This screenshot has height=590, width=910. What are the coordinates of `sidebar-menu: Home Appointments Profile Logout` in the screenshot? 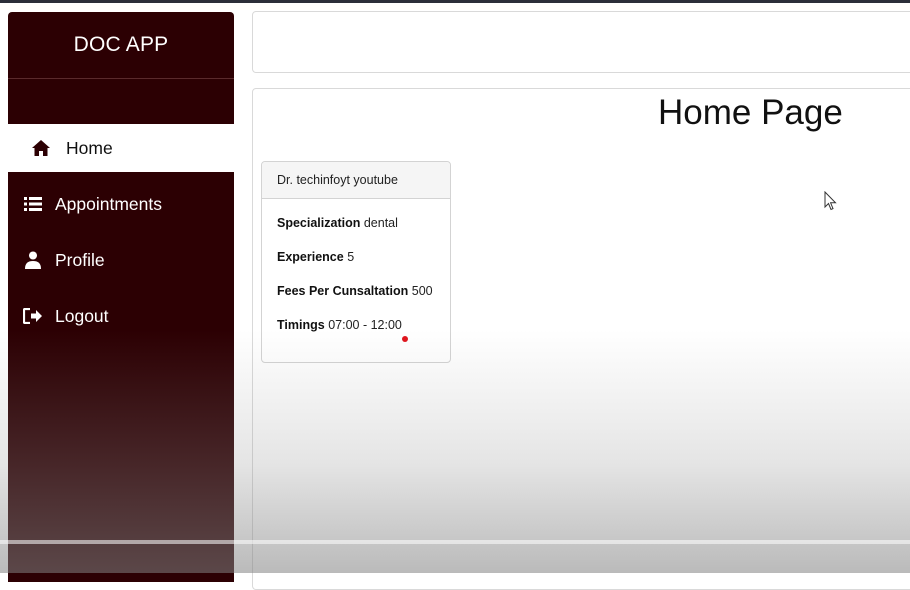 It's located at (121, 232).